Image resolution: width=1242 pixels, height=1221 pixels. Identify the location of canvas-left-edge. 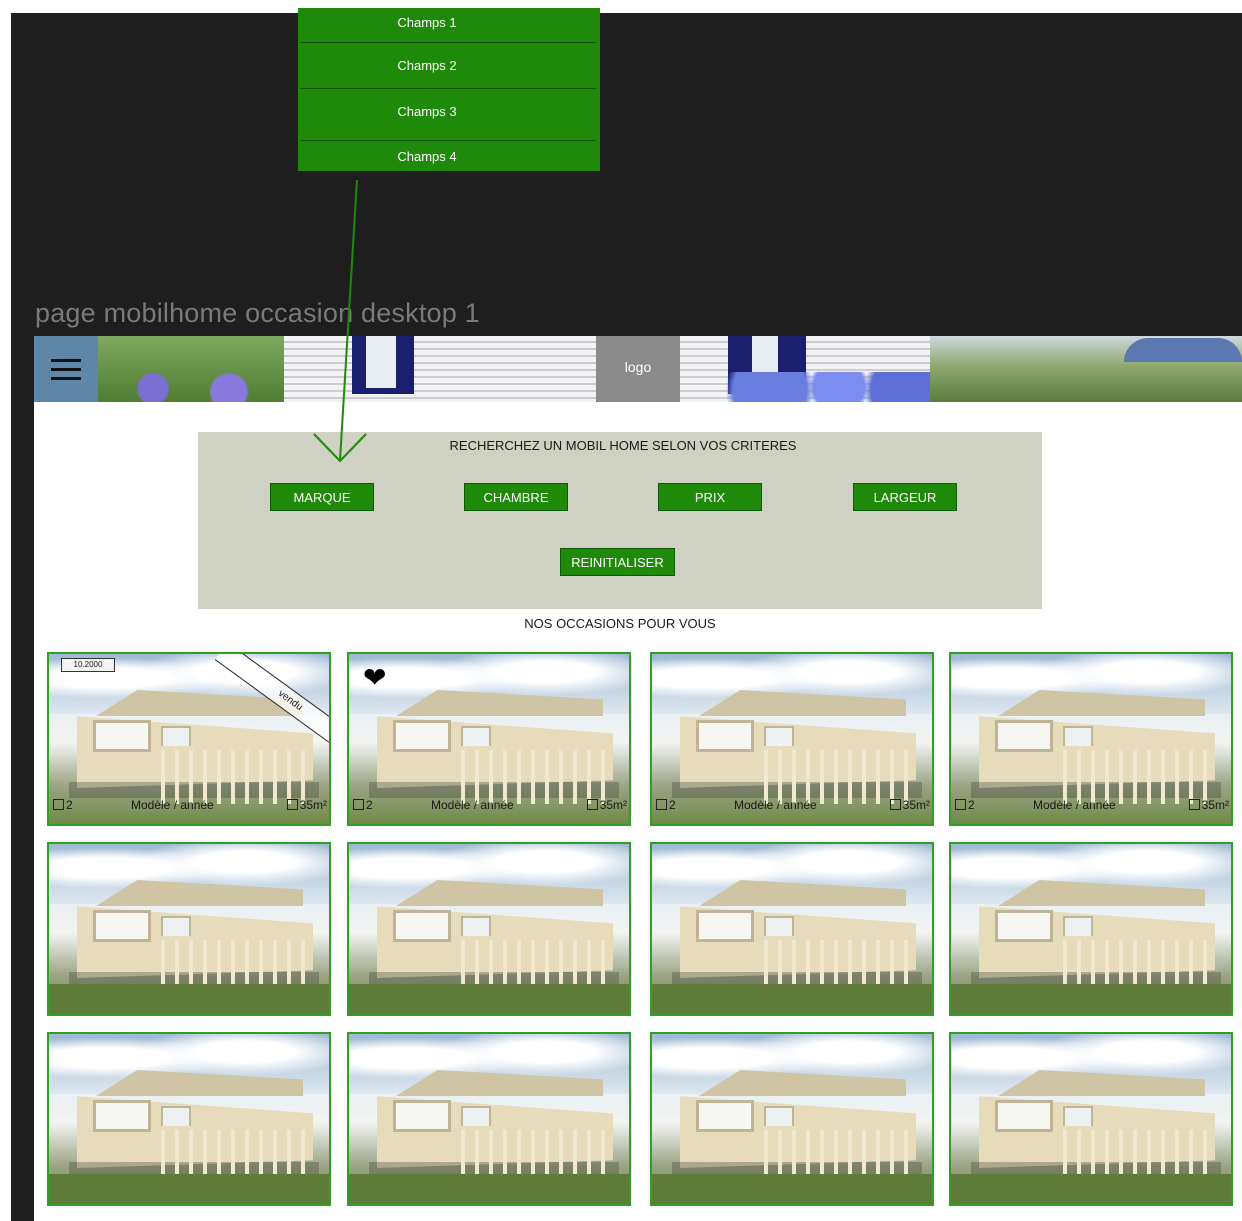
(5, 610).